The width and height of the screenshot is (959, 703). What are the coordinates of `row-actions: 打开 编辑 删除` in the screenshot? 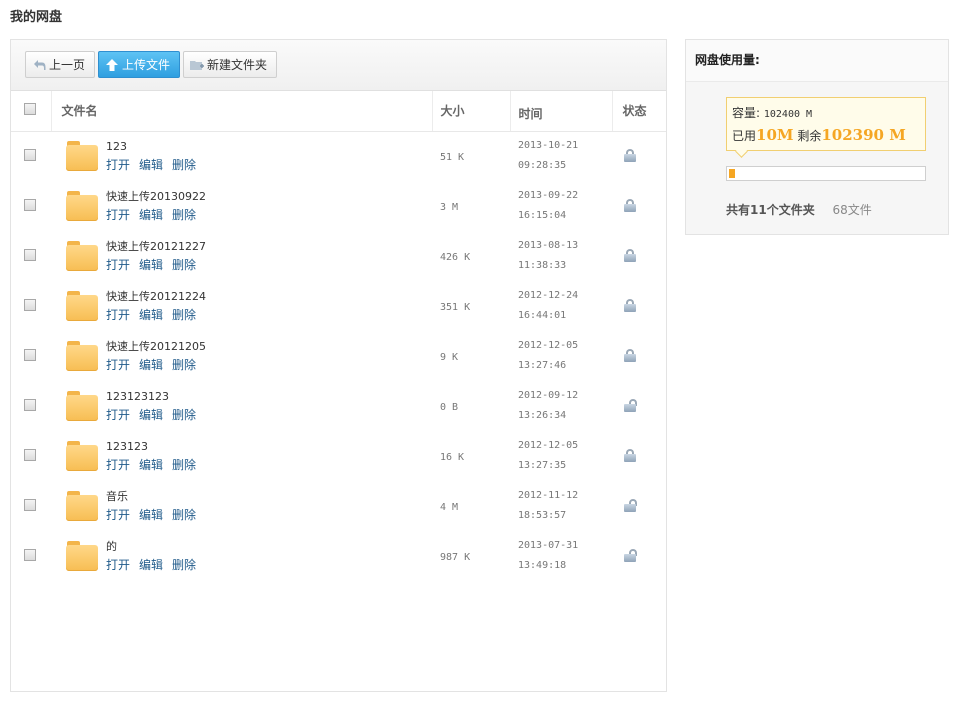 It's located at (155, 565).